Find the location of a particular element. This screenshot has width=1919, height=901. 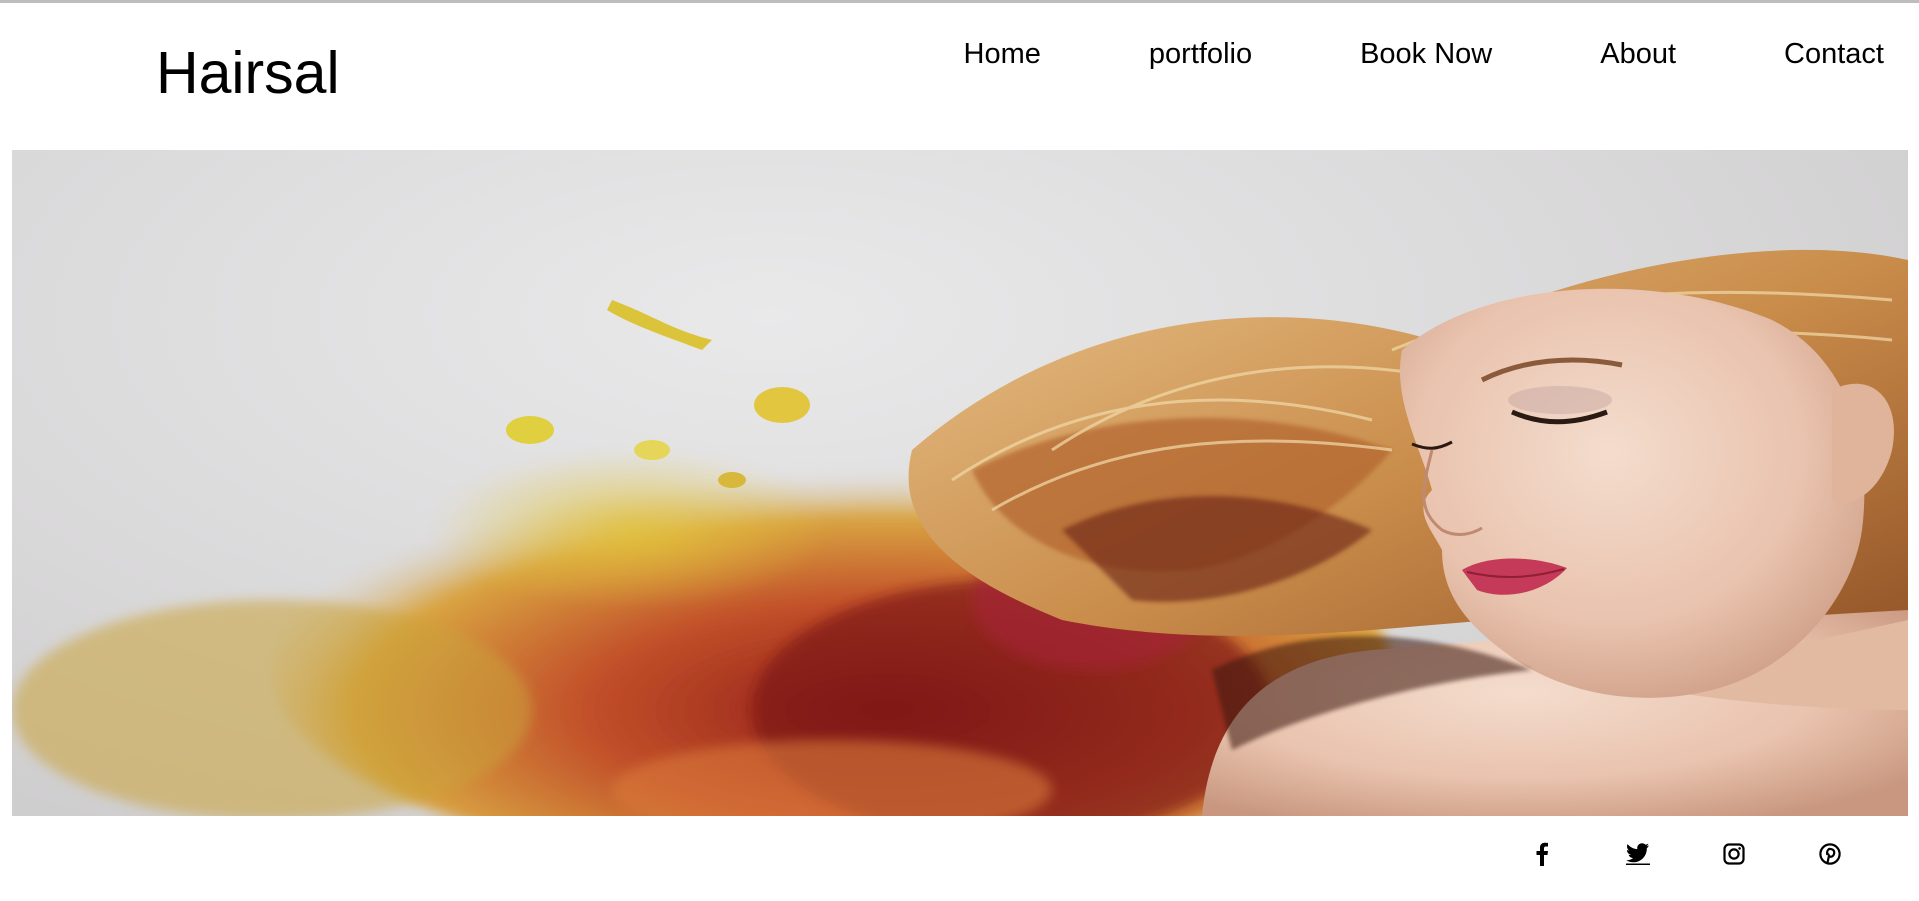

social-links is located at coordinates (1686, 854).